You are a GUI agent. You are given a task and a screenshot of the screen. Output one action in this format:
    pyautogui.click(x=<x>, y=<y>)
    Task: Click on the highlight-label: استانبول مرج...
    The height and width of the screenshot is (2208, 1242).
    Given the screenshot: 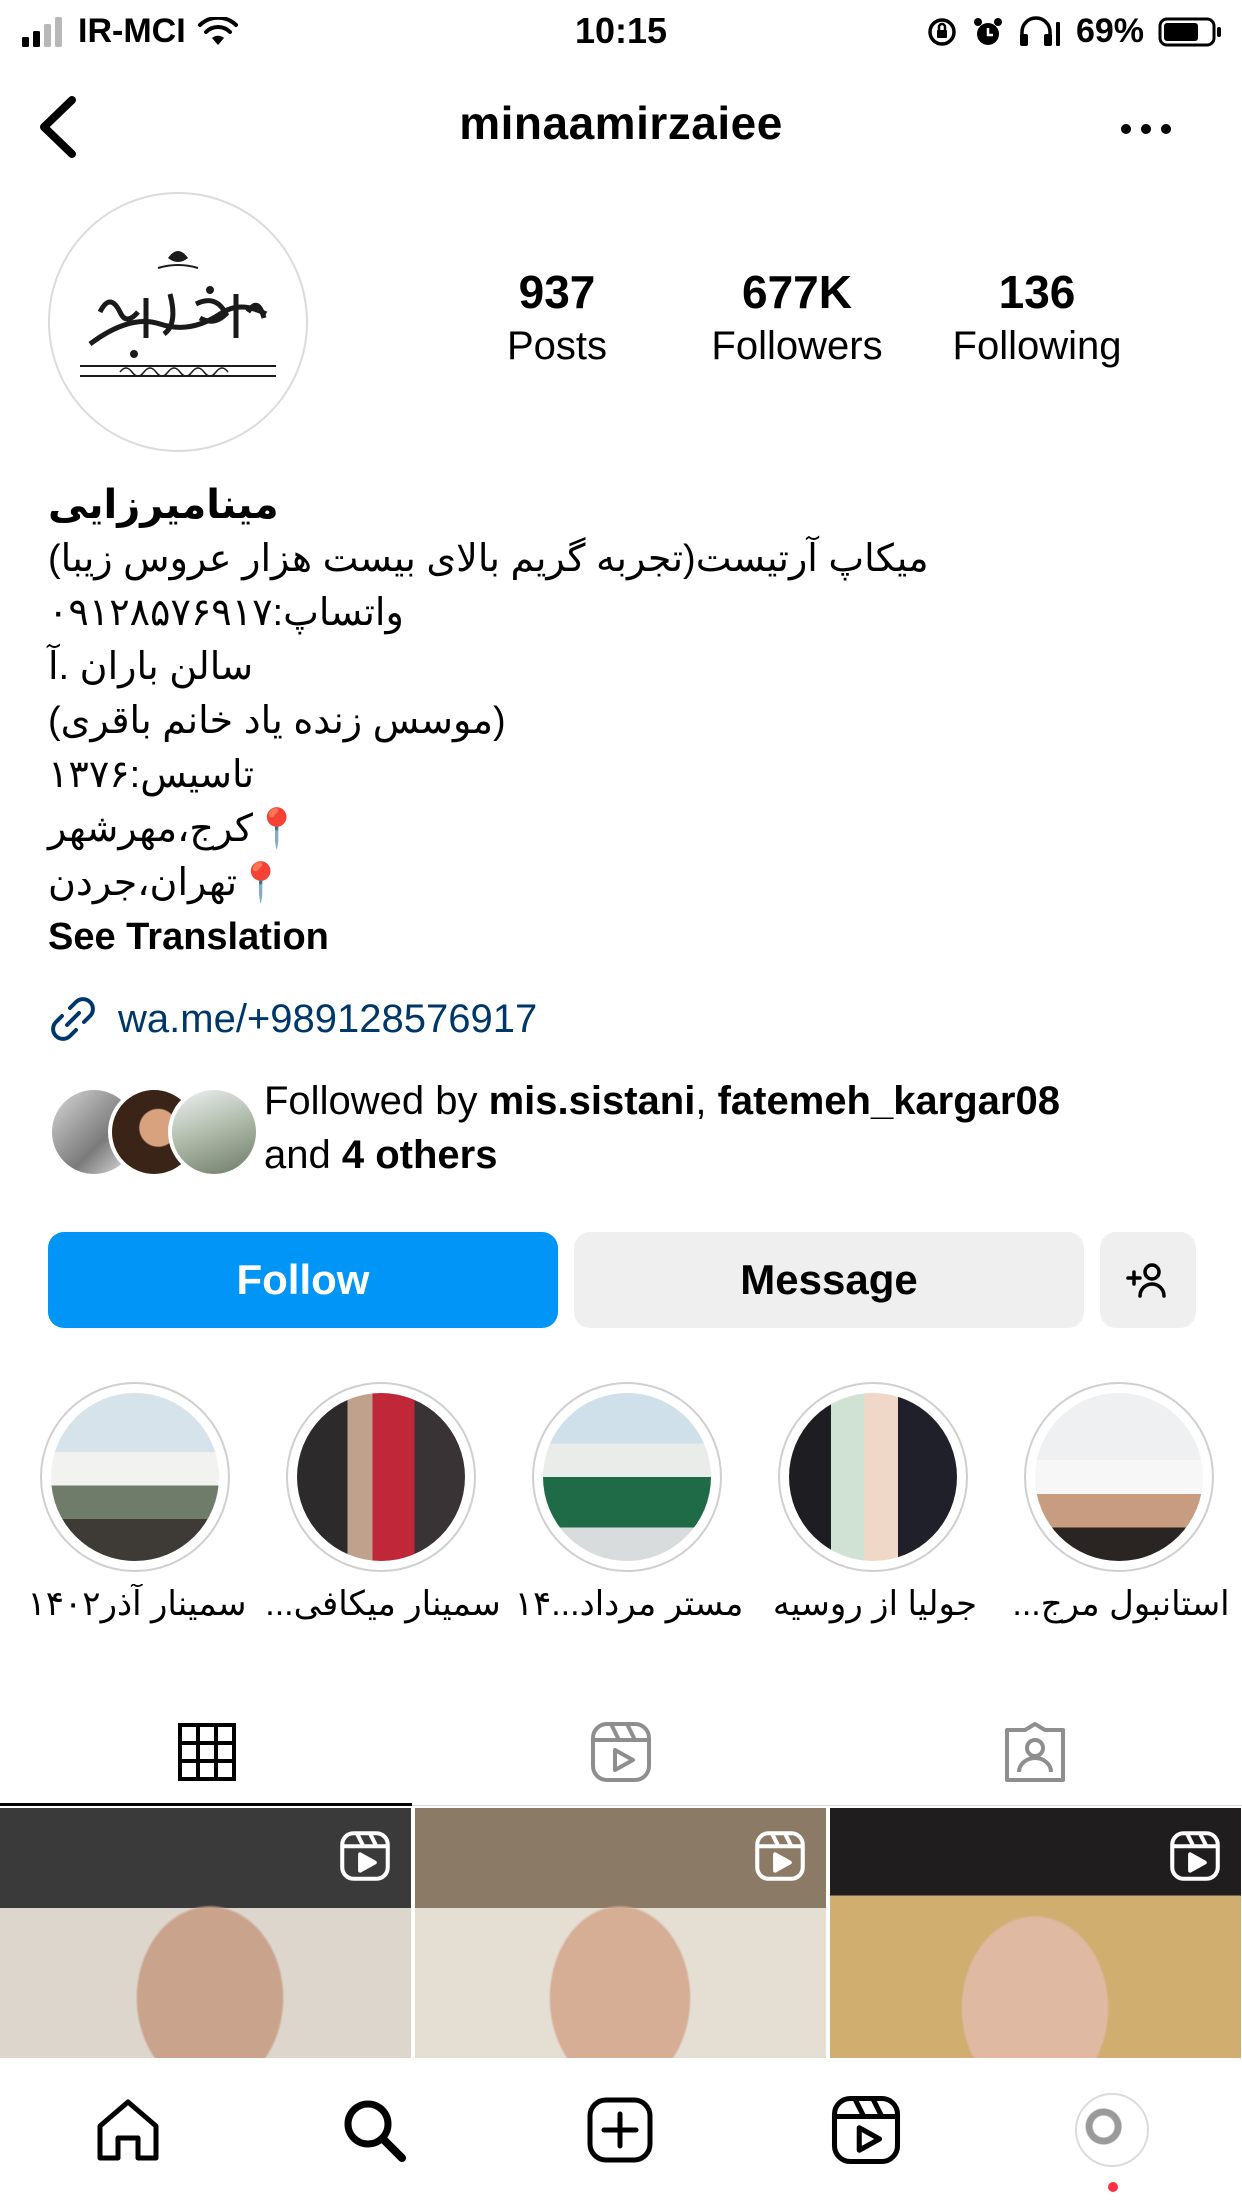 What is the action you would take?
    pyautogui.click(x=1121, y=1604)
    